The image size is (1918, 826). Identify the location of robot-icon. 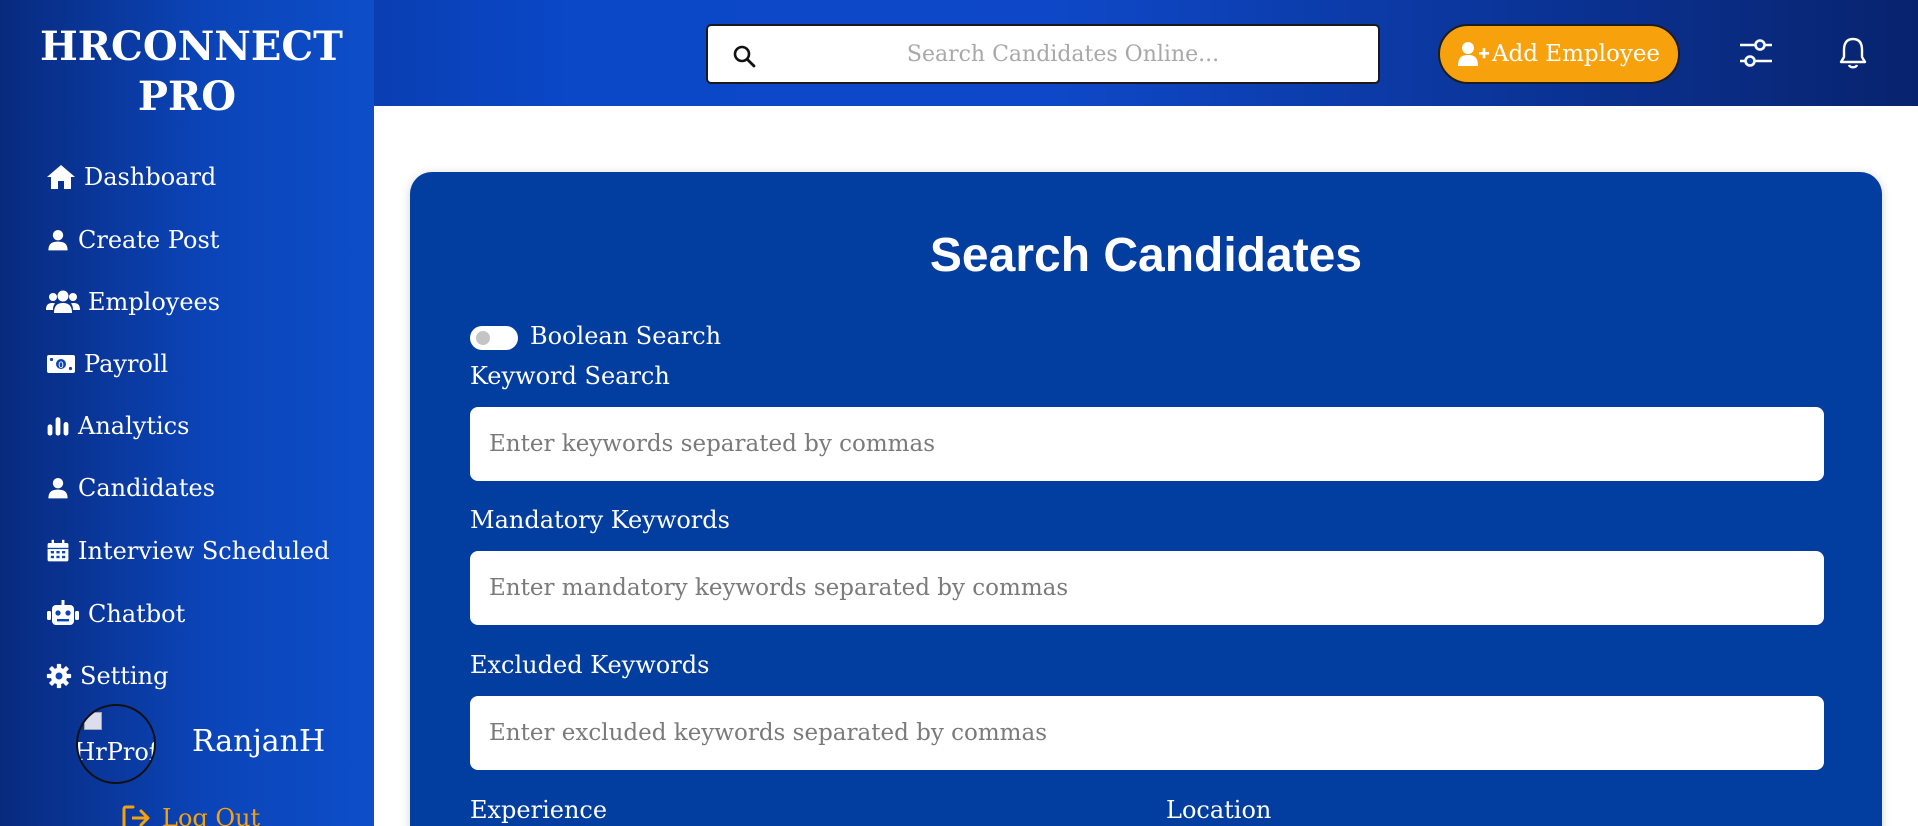
(63, 612).